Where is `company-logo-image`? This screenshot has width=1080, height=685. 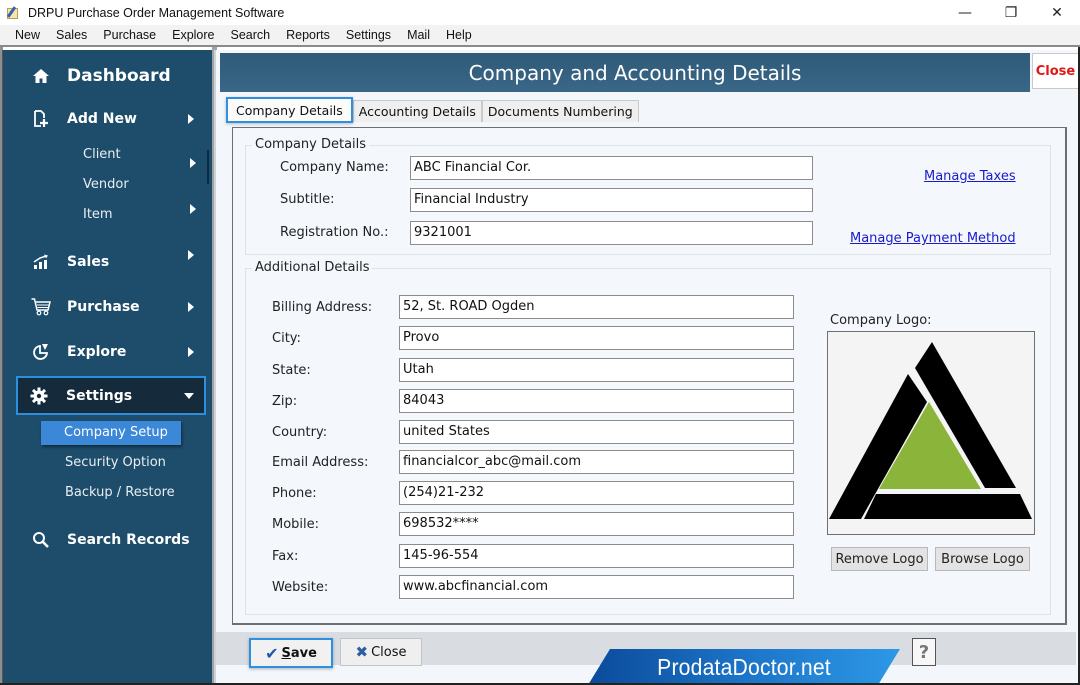
company-logo-image is located at coordinates (931, 433).